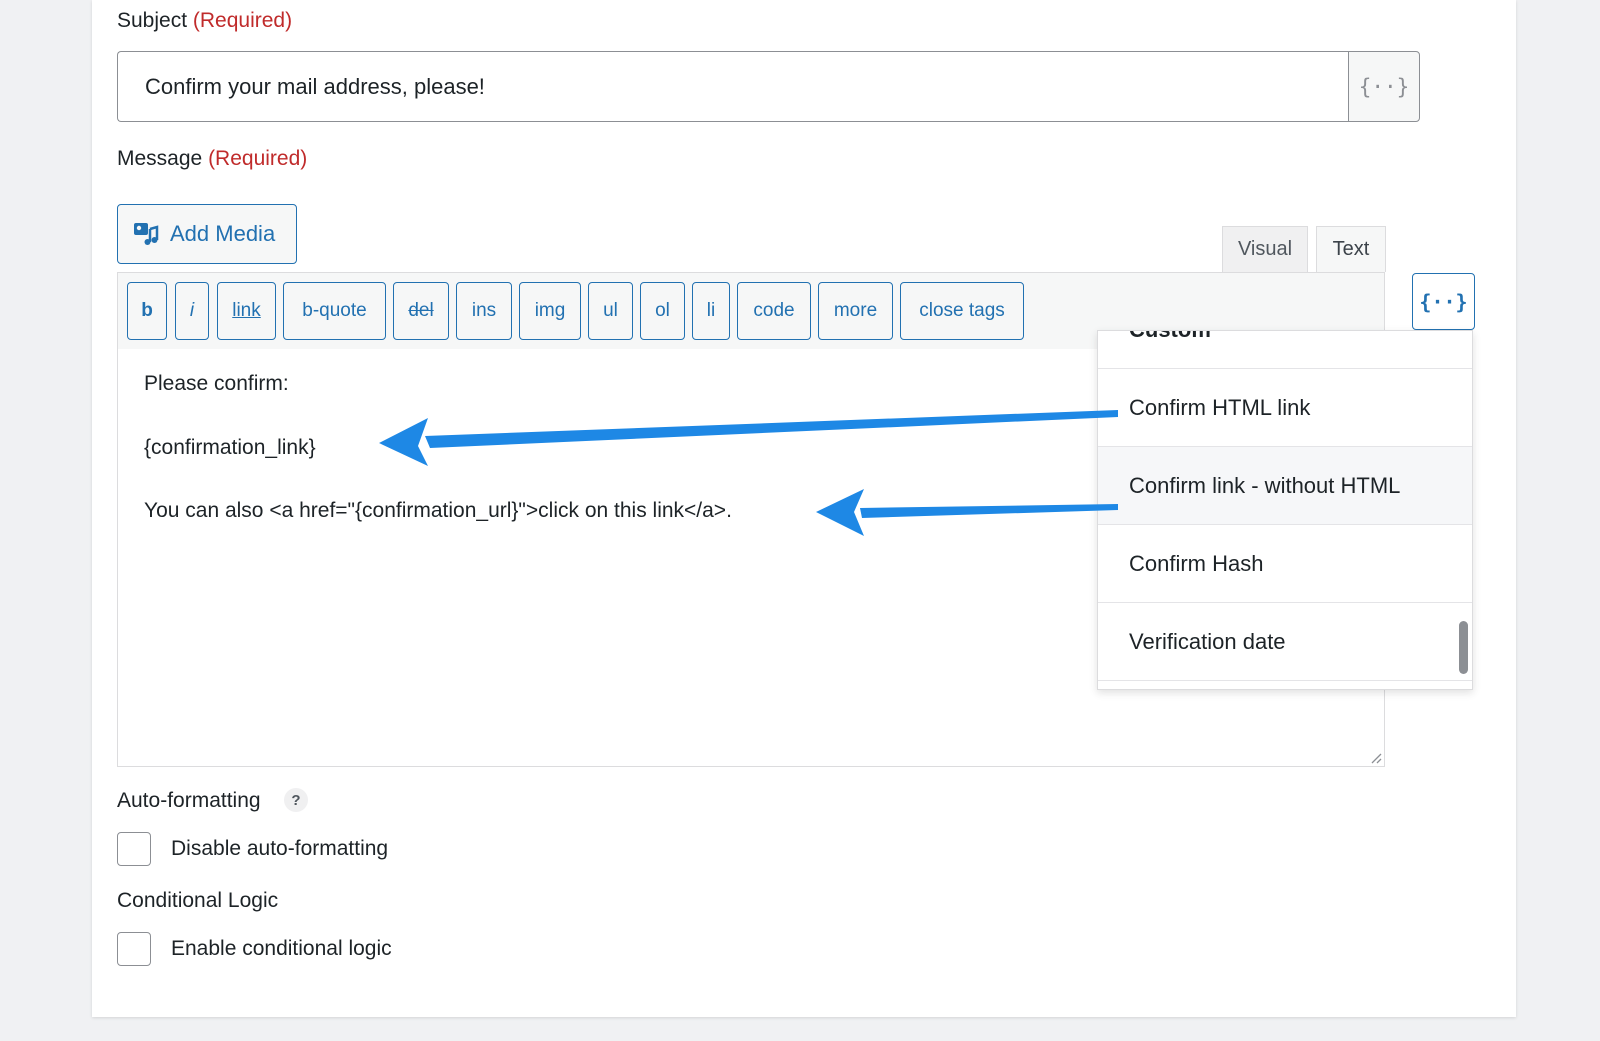 This screenshot has height=1041, width=1600. What do you see at coordinates (134, 849) in the screenshot?
I see `disable-auto-formatting-checkbox` at bounding box center [134, 849].